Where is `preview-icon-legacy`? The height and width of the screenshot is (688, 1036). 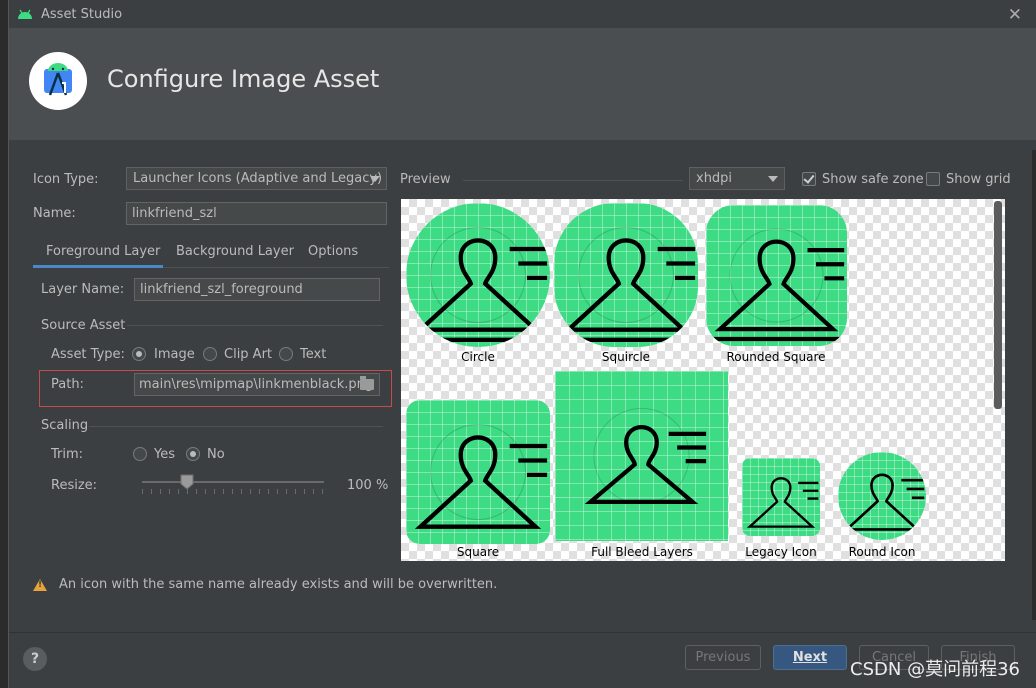 preview-icon-legacy is located at coordinates (781, 497).